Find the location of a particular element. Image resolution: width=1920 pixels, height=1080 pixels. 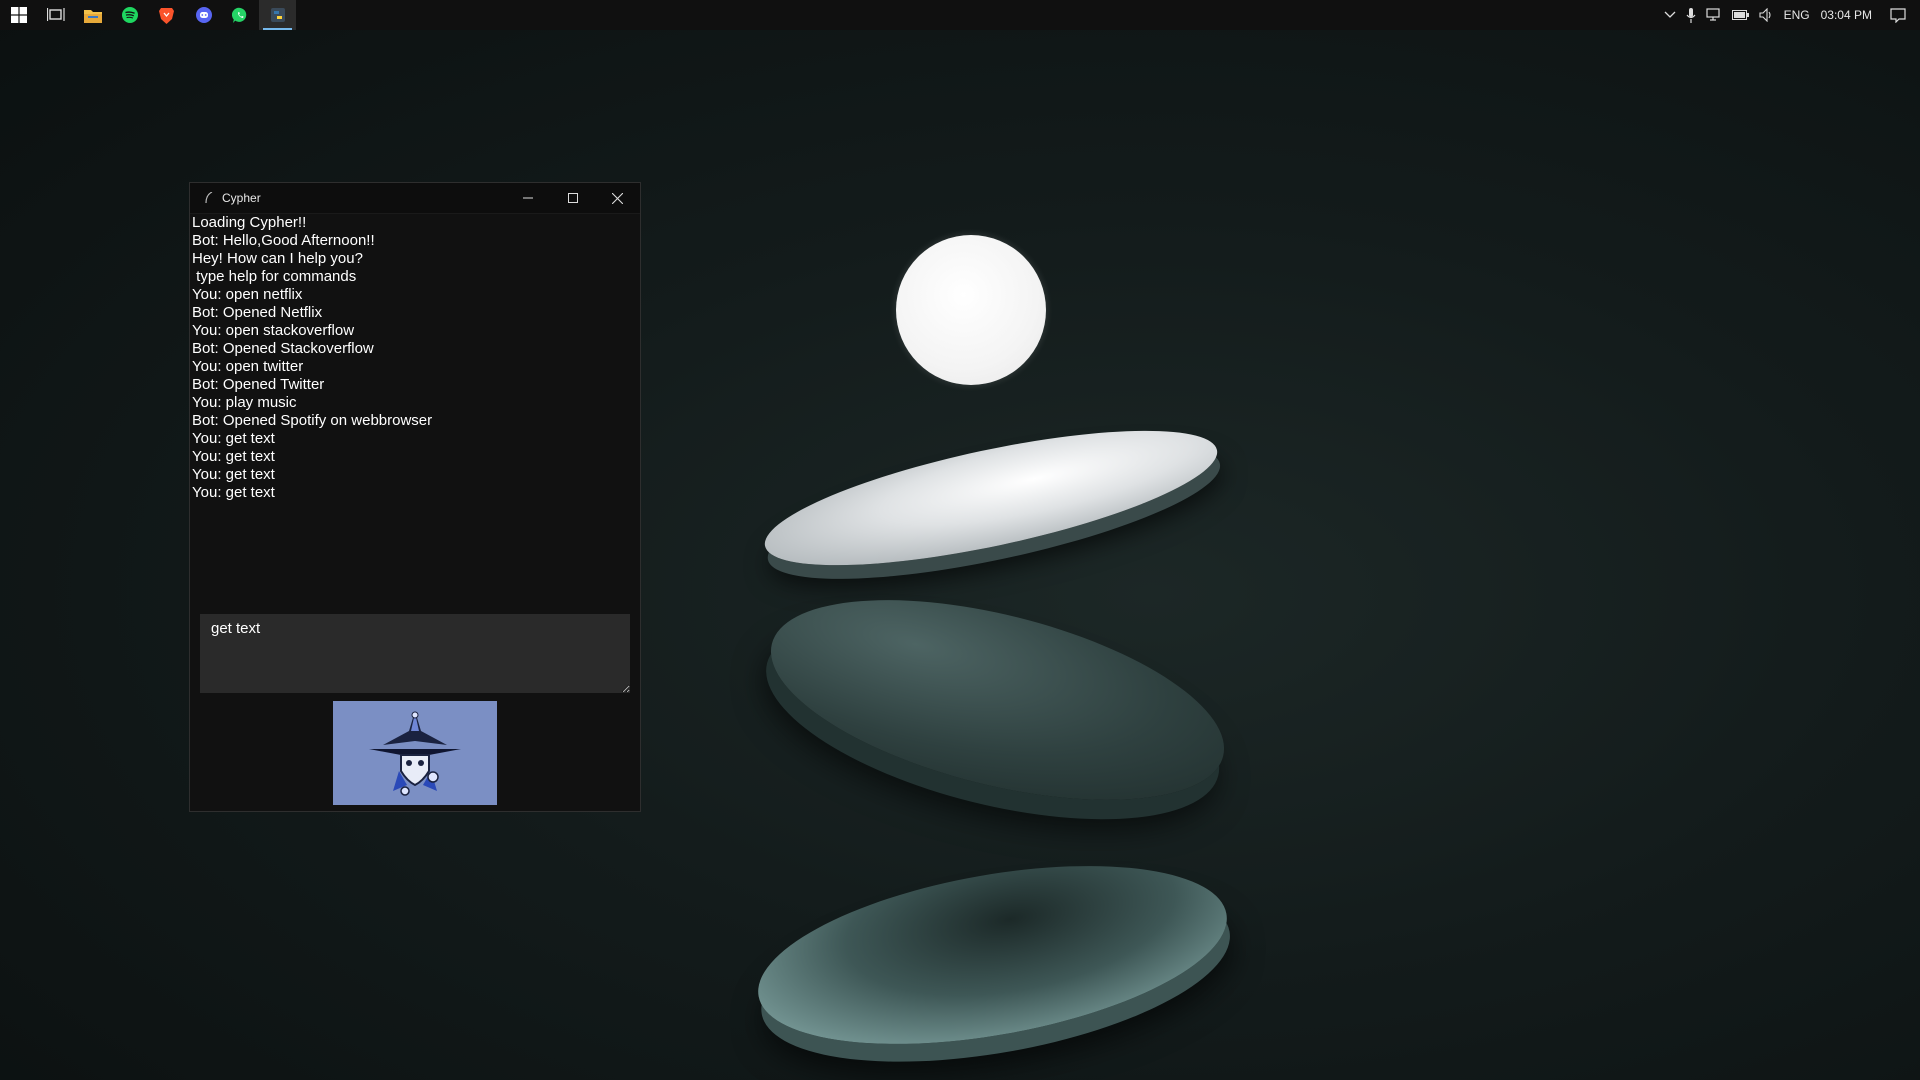

volume-button is located at coordinates (1766, 15).